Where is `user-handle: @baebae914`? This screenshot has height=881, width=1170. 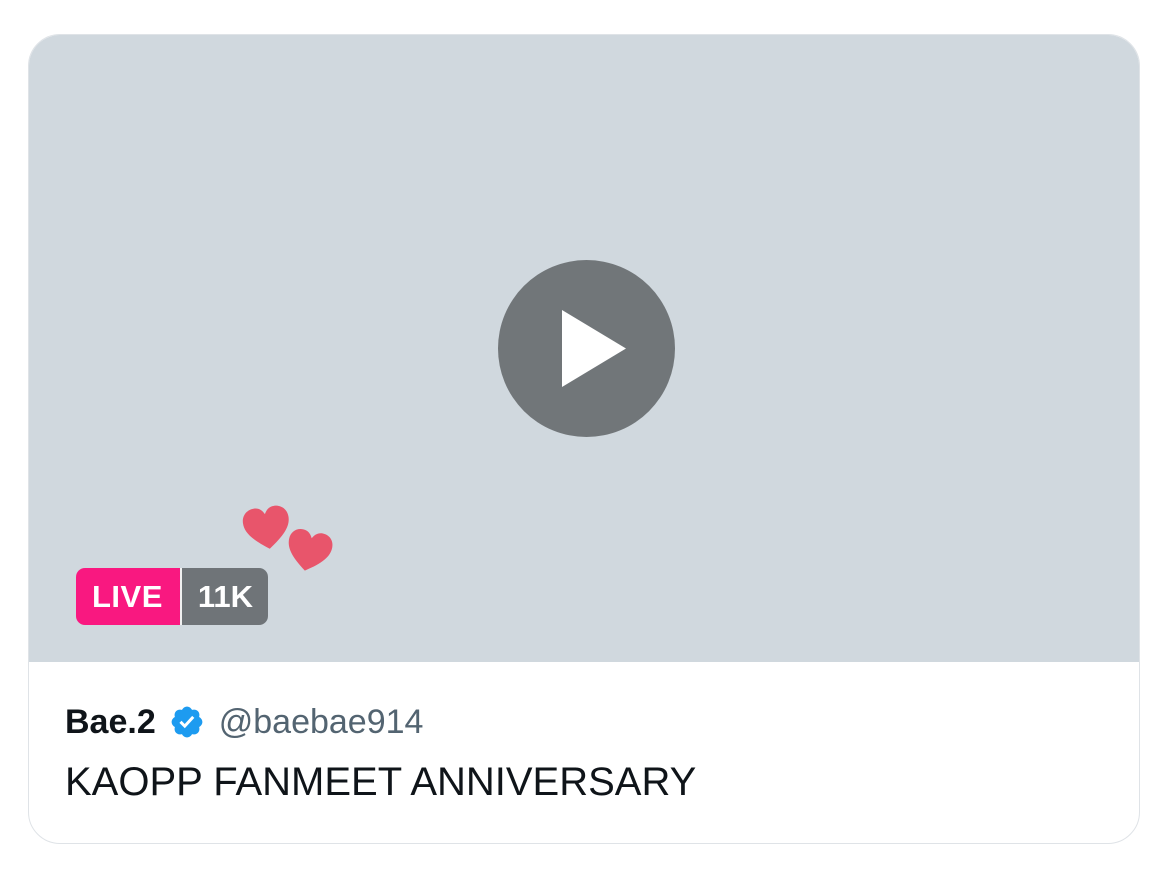 user-handle: @baebae914 is located at coordinates (321, 722).